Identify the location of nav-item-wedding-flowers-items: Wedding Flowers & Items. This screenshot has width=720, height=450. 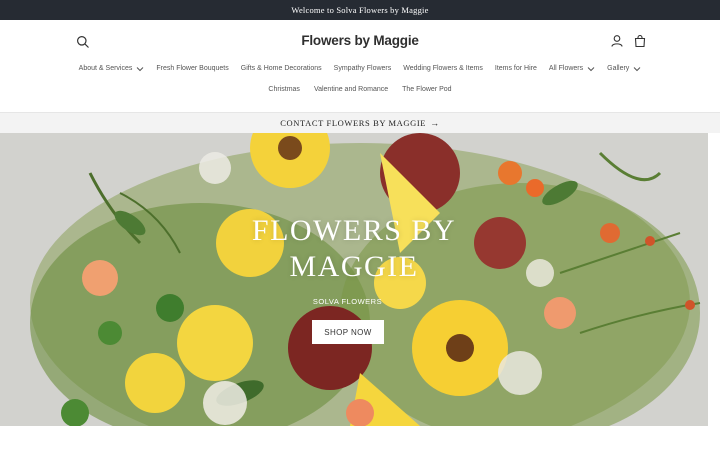
(443, 68).